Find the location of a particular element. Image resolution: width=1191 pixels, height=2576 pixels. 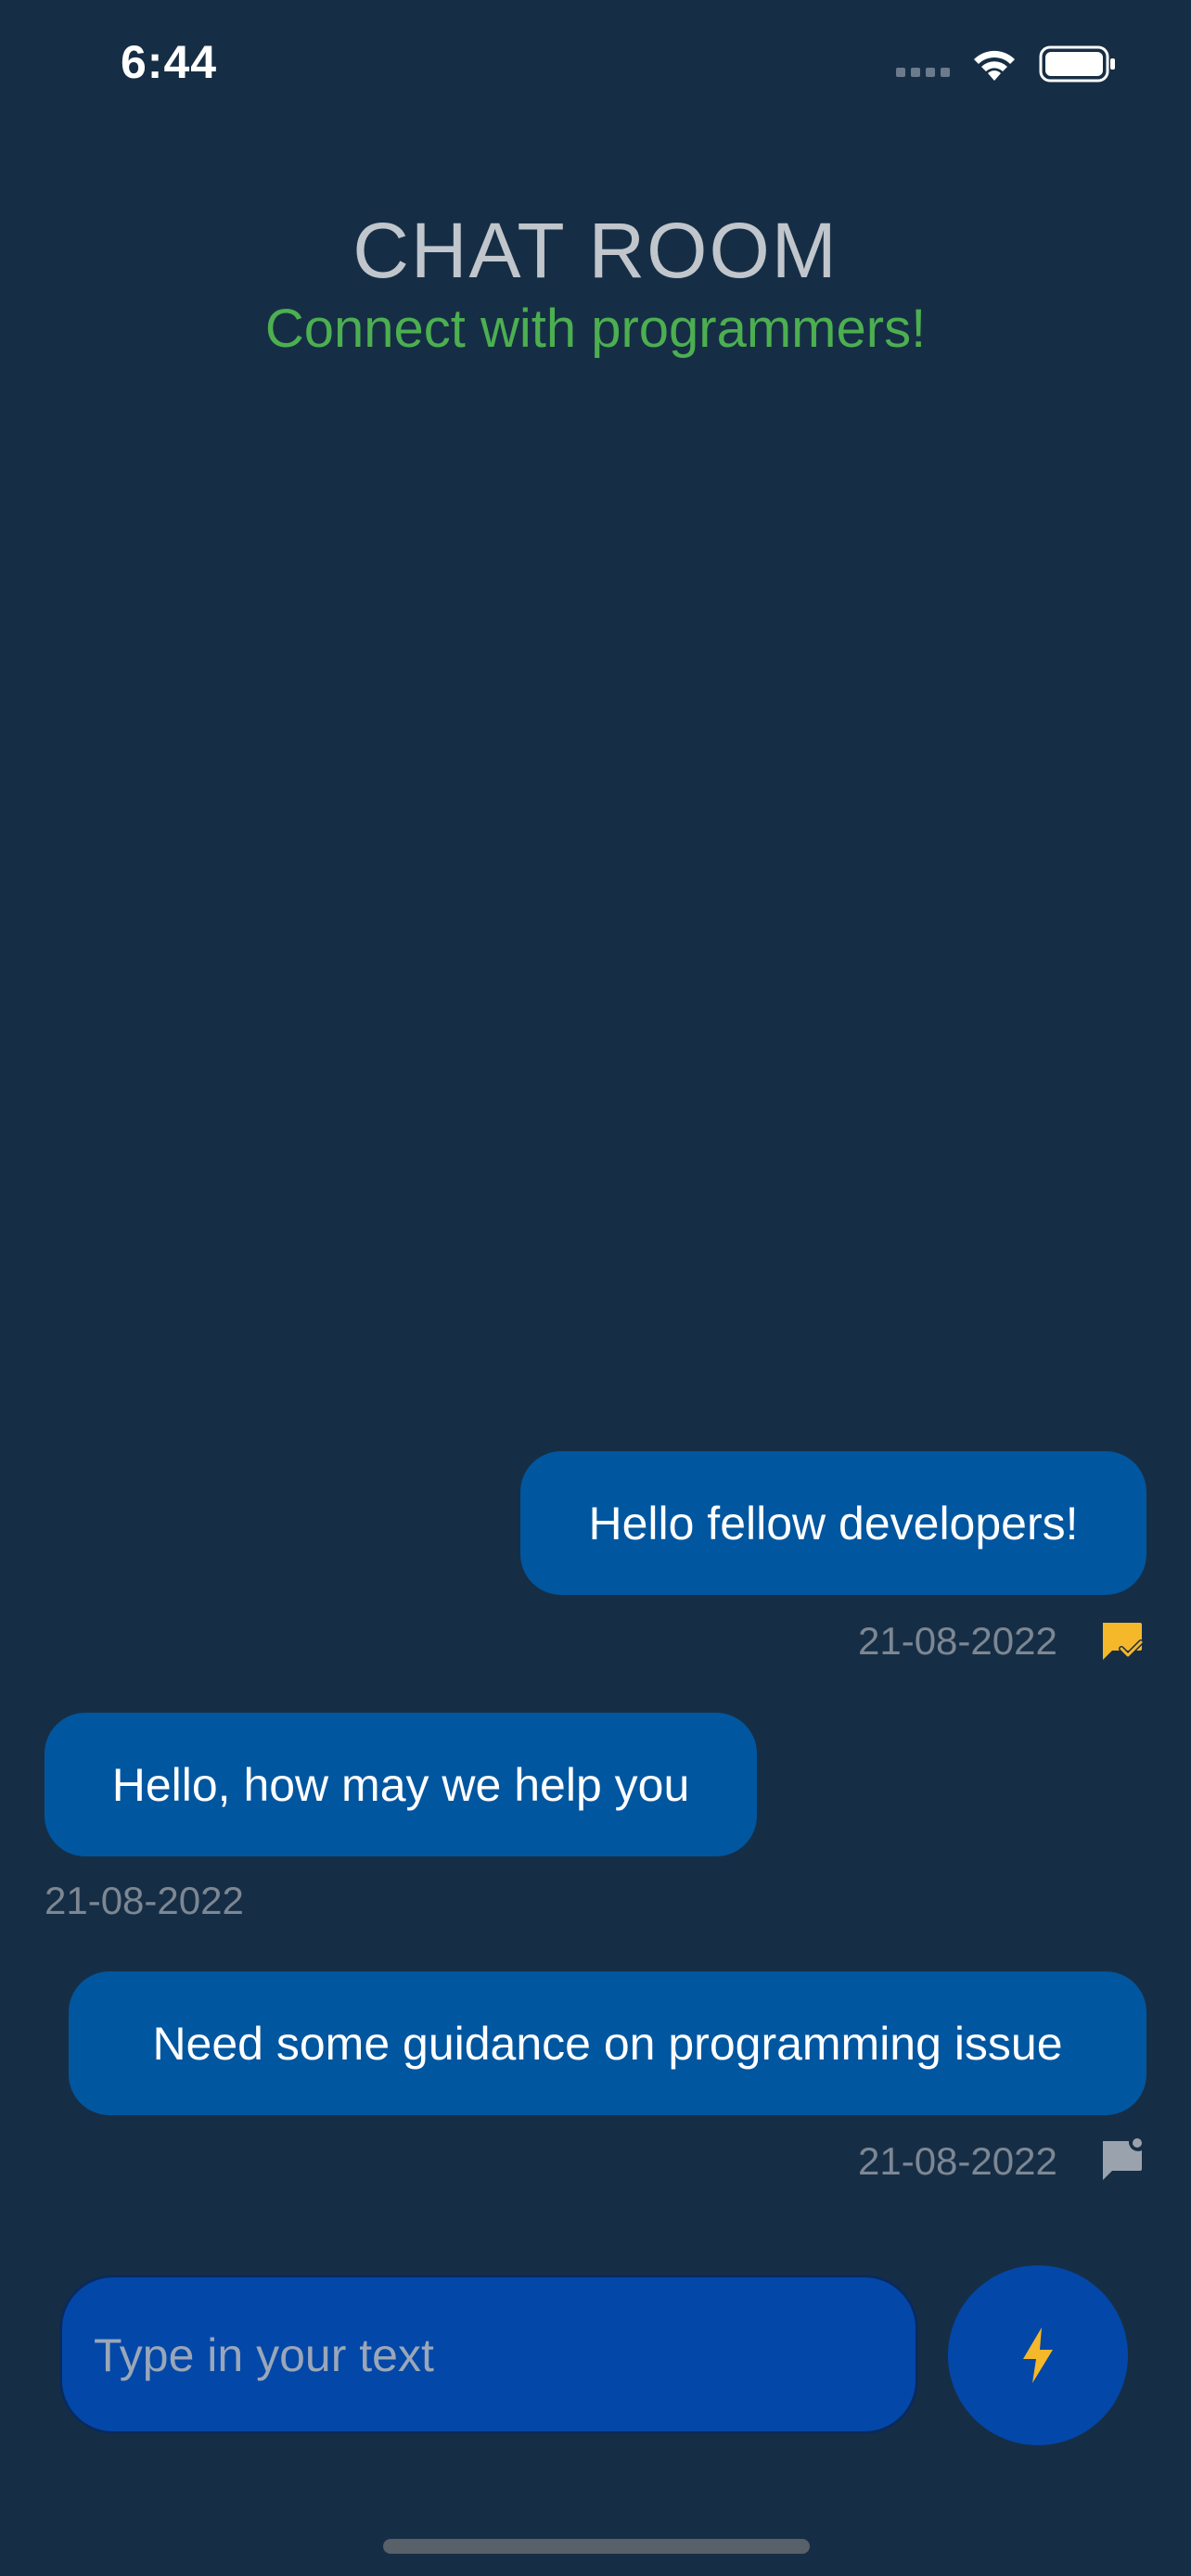

status-icons is located at coordinates (1007, 64).